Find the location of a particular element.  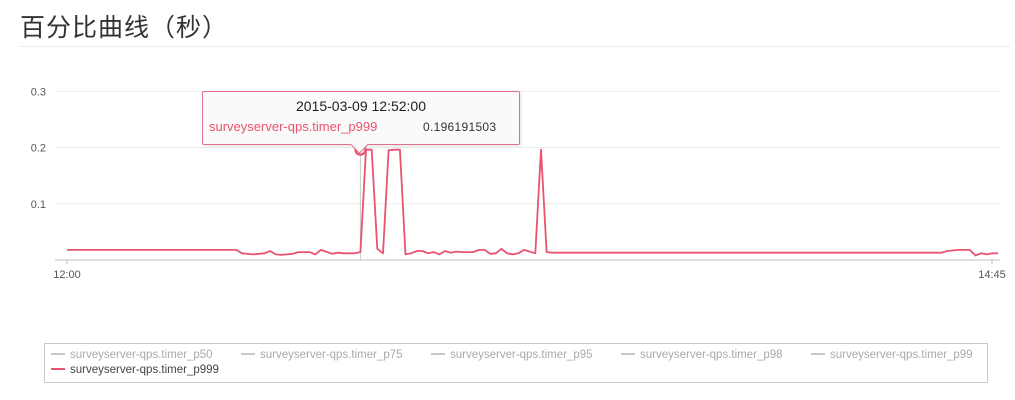

legend-item-p95: surveyserver-qps.timer_p95 is located at coordinates (512, 355).